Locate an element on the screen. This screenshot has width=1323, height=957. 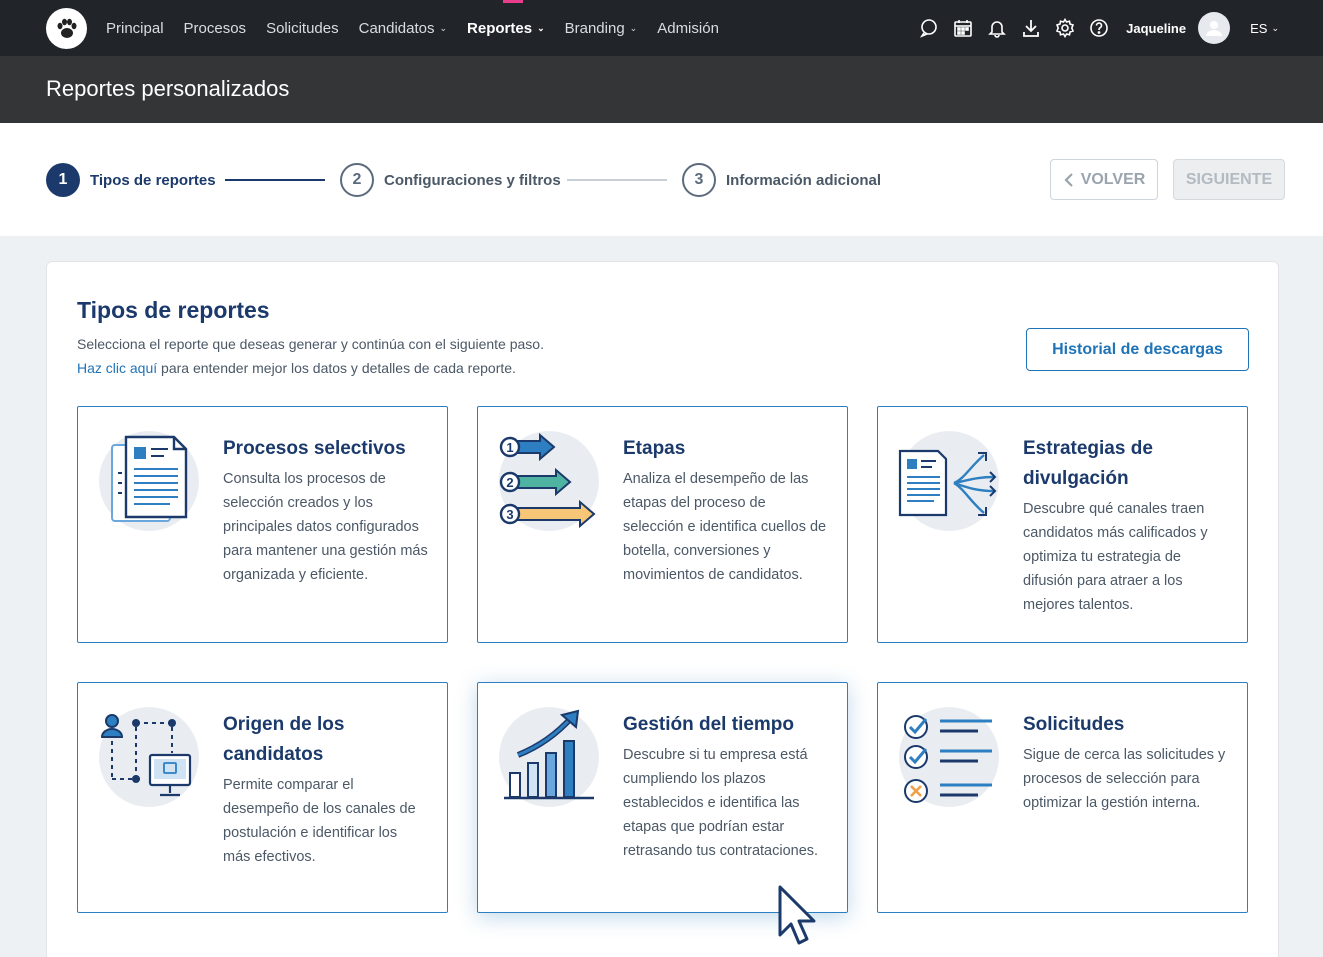
nav-item-candidatos: Candidatos ⌄ is located at coordinates (403, 28).